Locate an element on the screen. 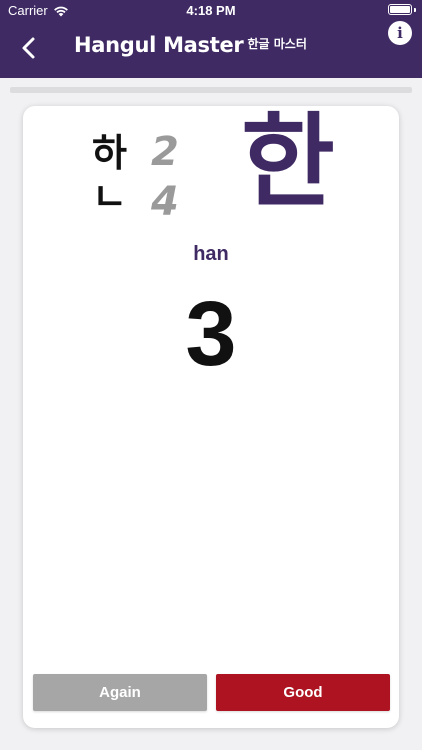 Image resolution: width=422 pixels, height=750 pixels. back-button is located at coordinates (30, 48).